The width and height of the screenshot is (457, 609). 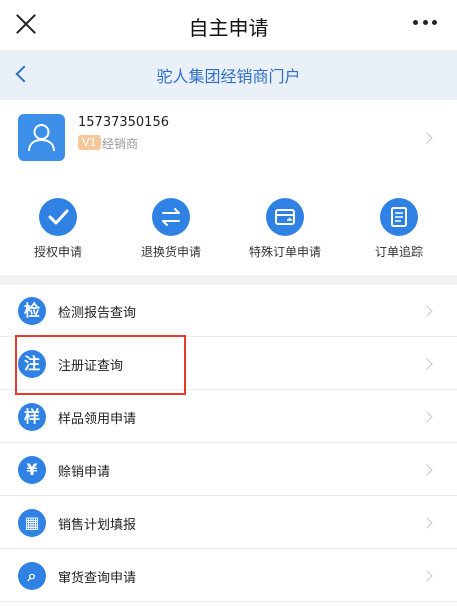 I want to click on check-icon, so click(x=58, y=217).